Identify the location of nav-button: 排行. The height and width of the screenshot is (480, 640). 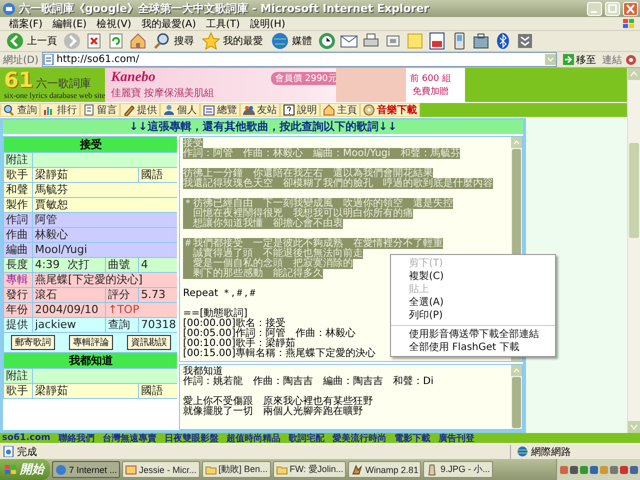
(60, 110).